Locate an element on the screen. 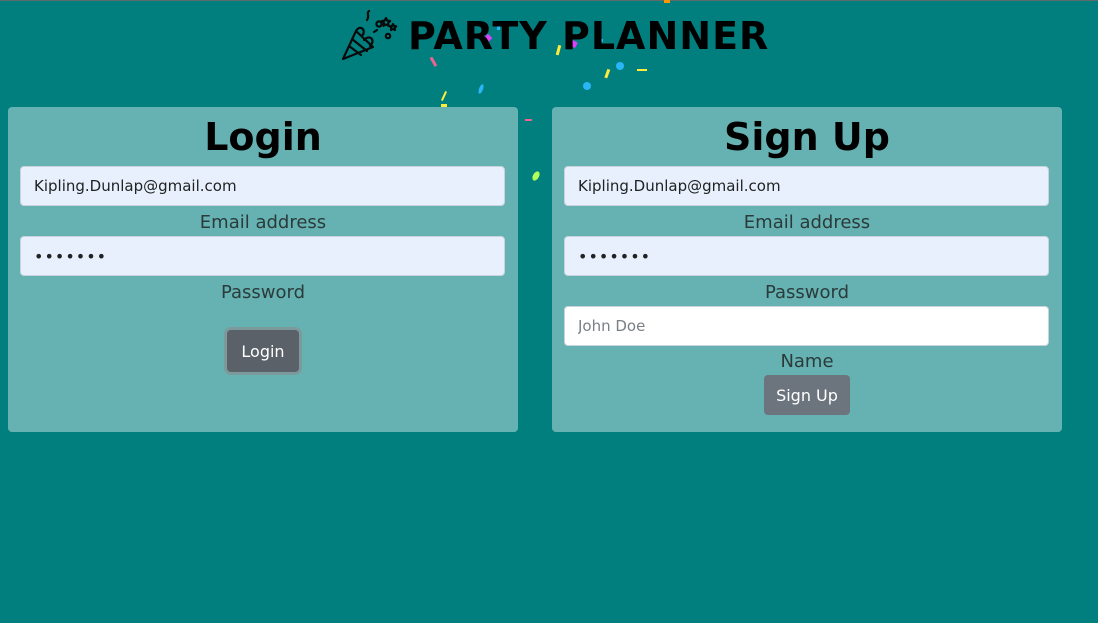  signup-name-label: Name is located at coordinates (807, 361).